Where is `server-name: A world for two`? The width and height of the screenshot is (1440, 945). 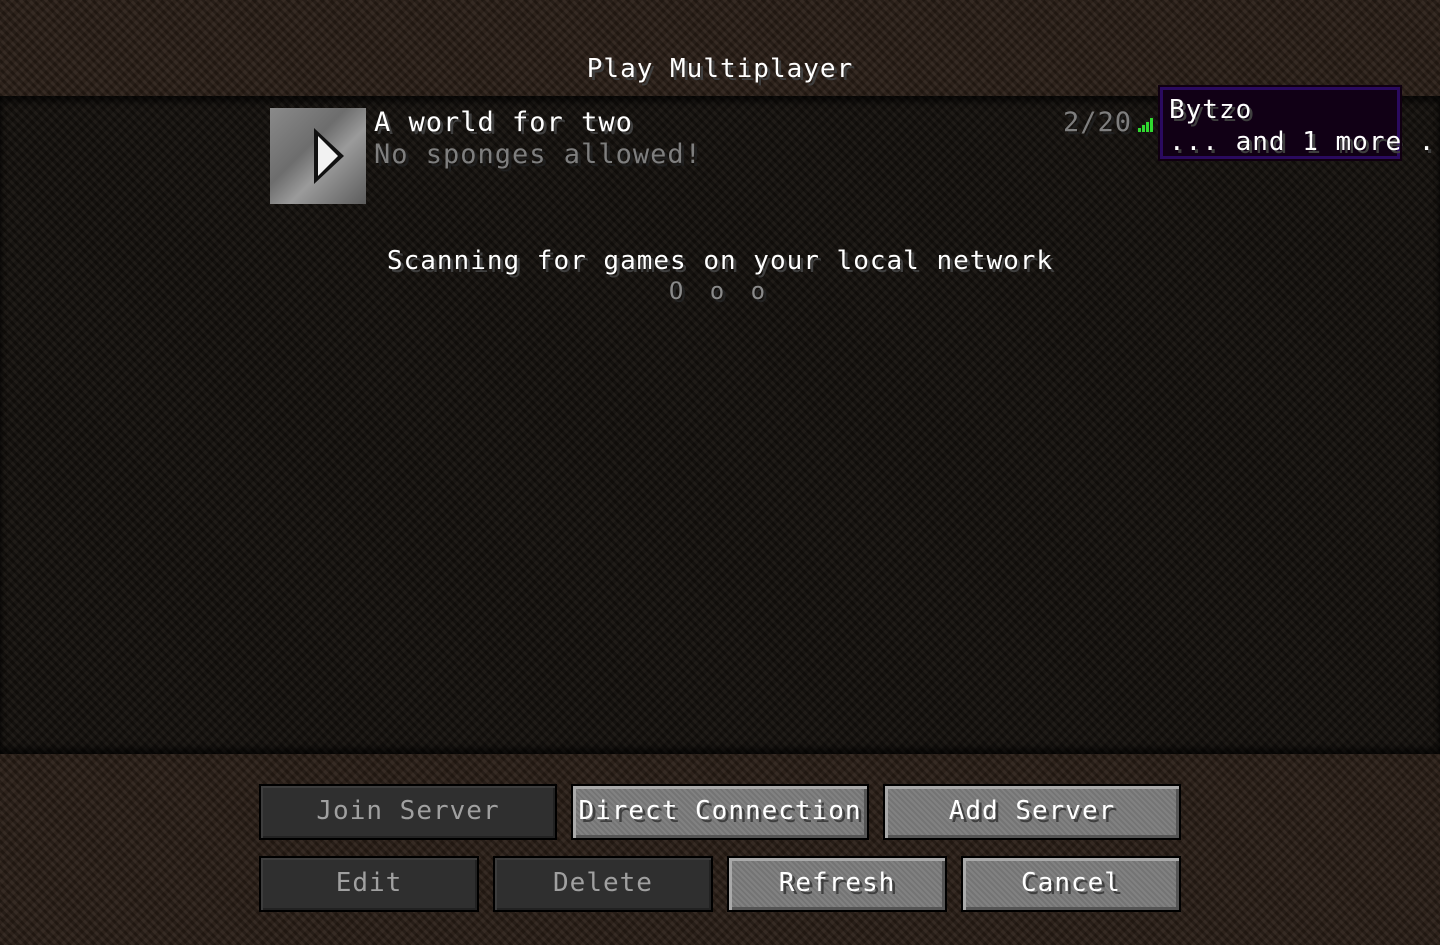 server-name: A world for two is located at coordinates (503, 122).